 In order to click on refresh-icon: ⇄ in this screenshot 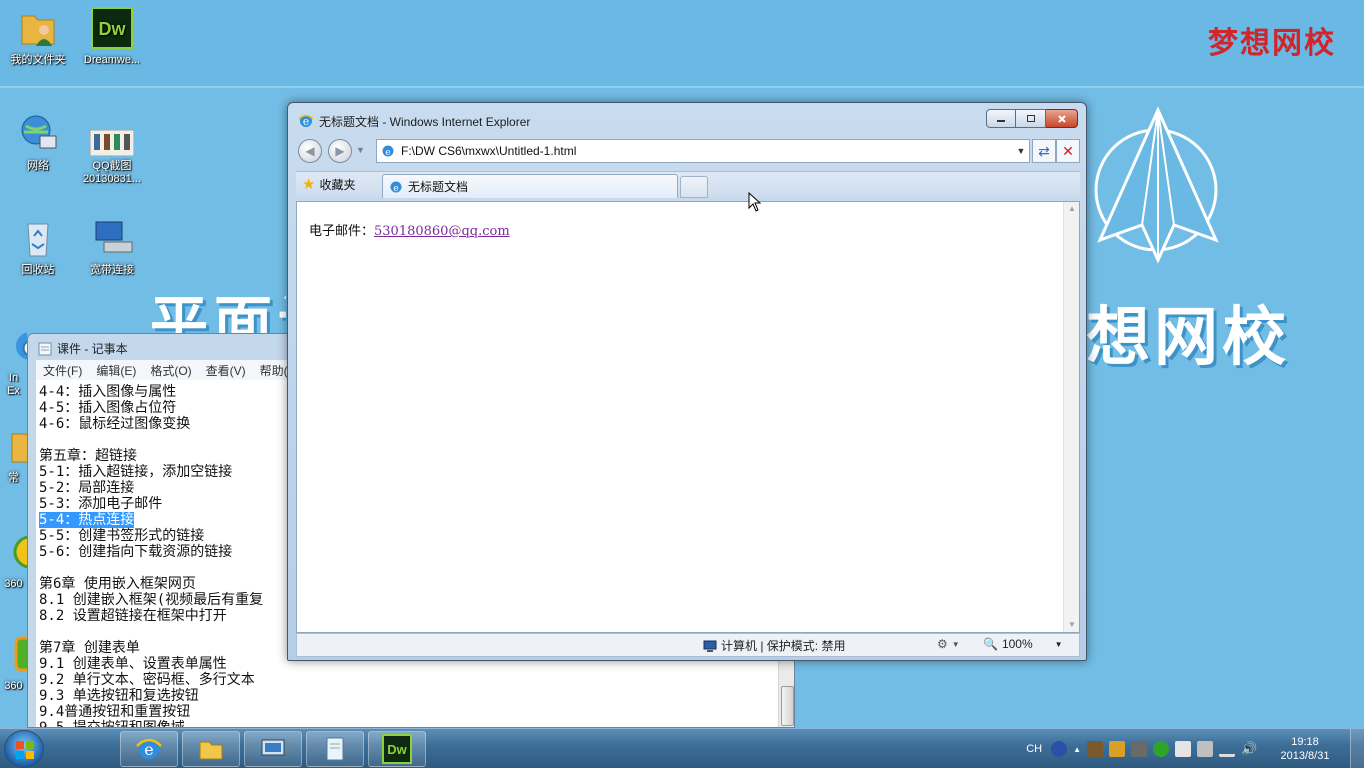, I will do `click(1044, 150)`.